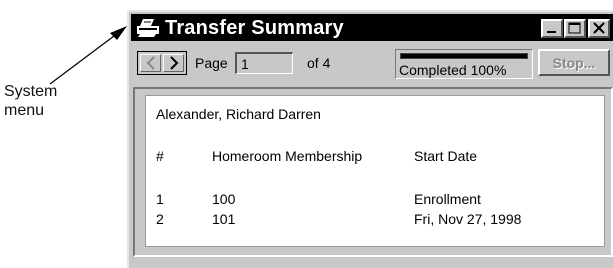 This screenshot has width=613, height=268. What do you see at coordinates (468, 219) in the screenshot?
I see `row-2-start-date: Fri, Nov 27, 1998` at bounding box center [468, 219].